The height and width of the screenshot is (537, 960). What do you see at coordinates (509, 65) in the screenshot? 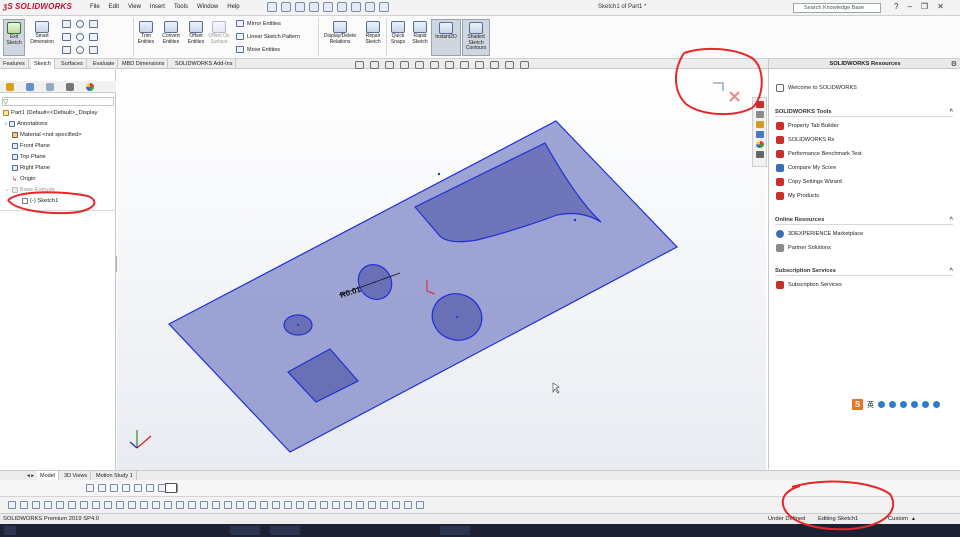
I see `view-settings-icon` at bounding box center [509, 65].